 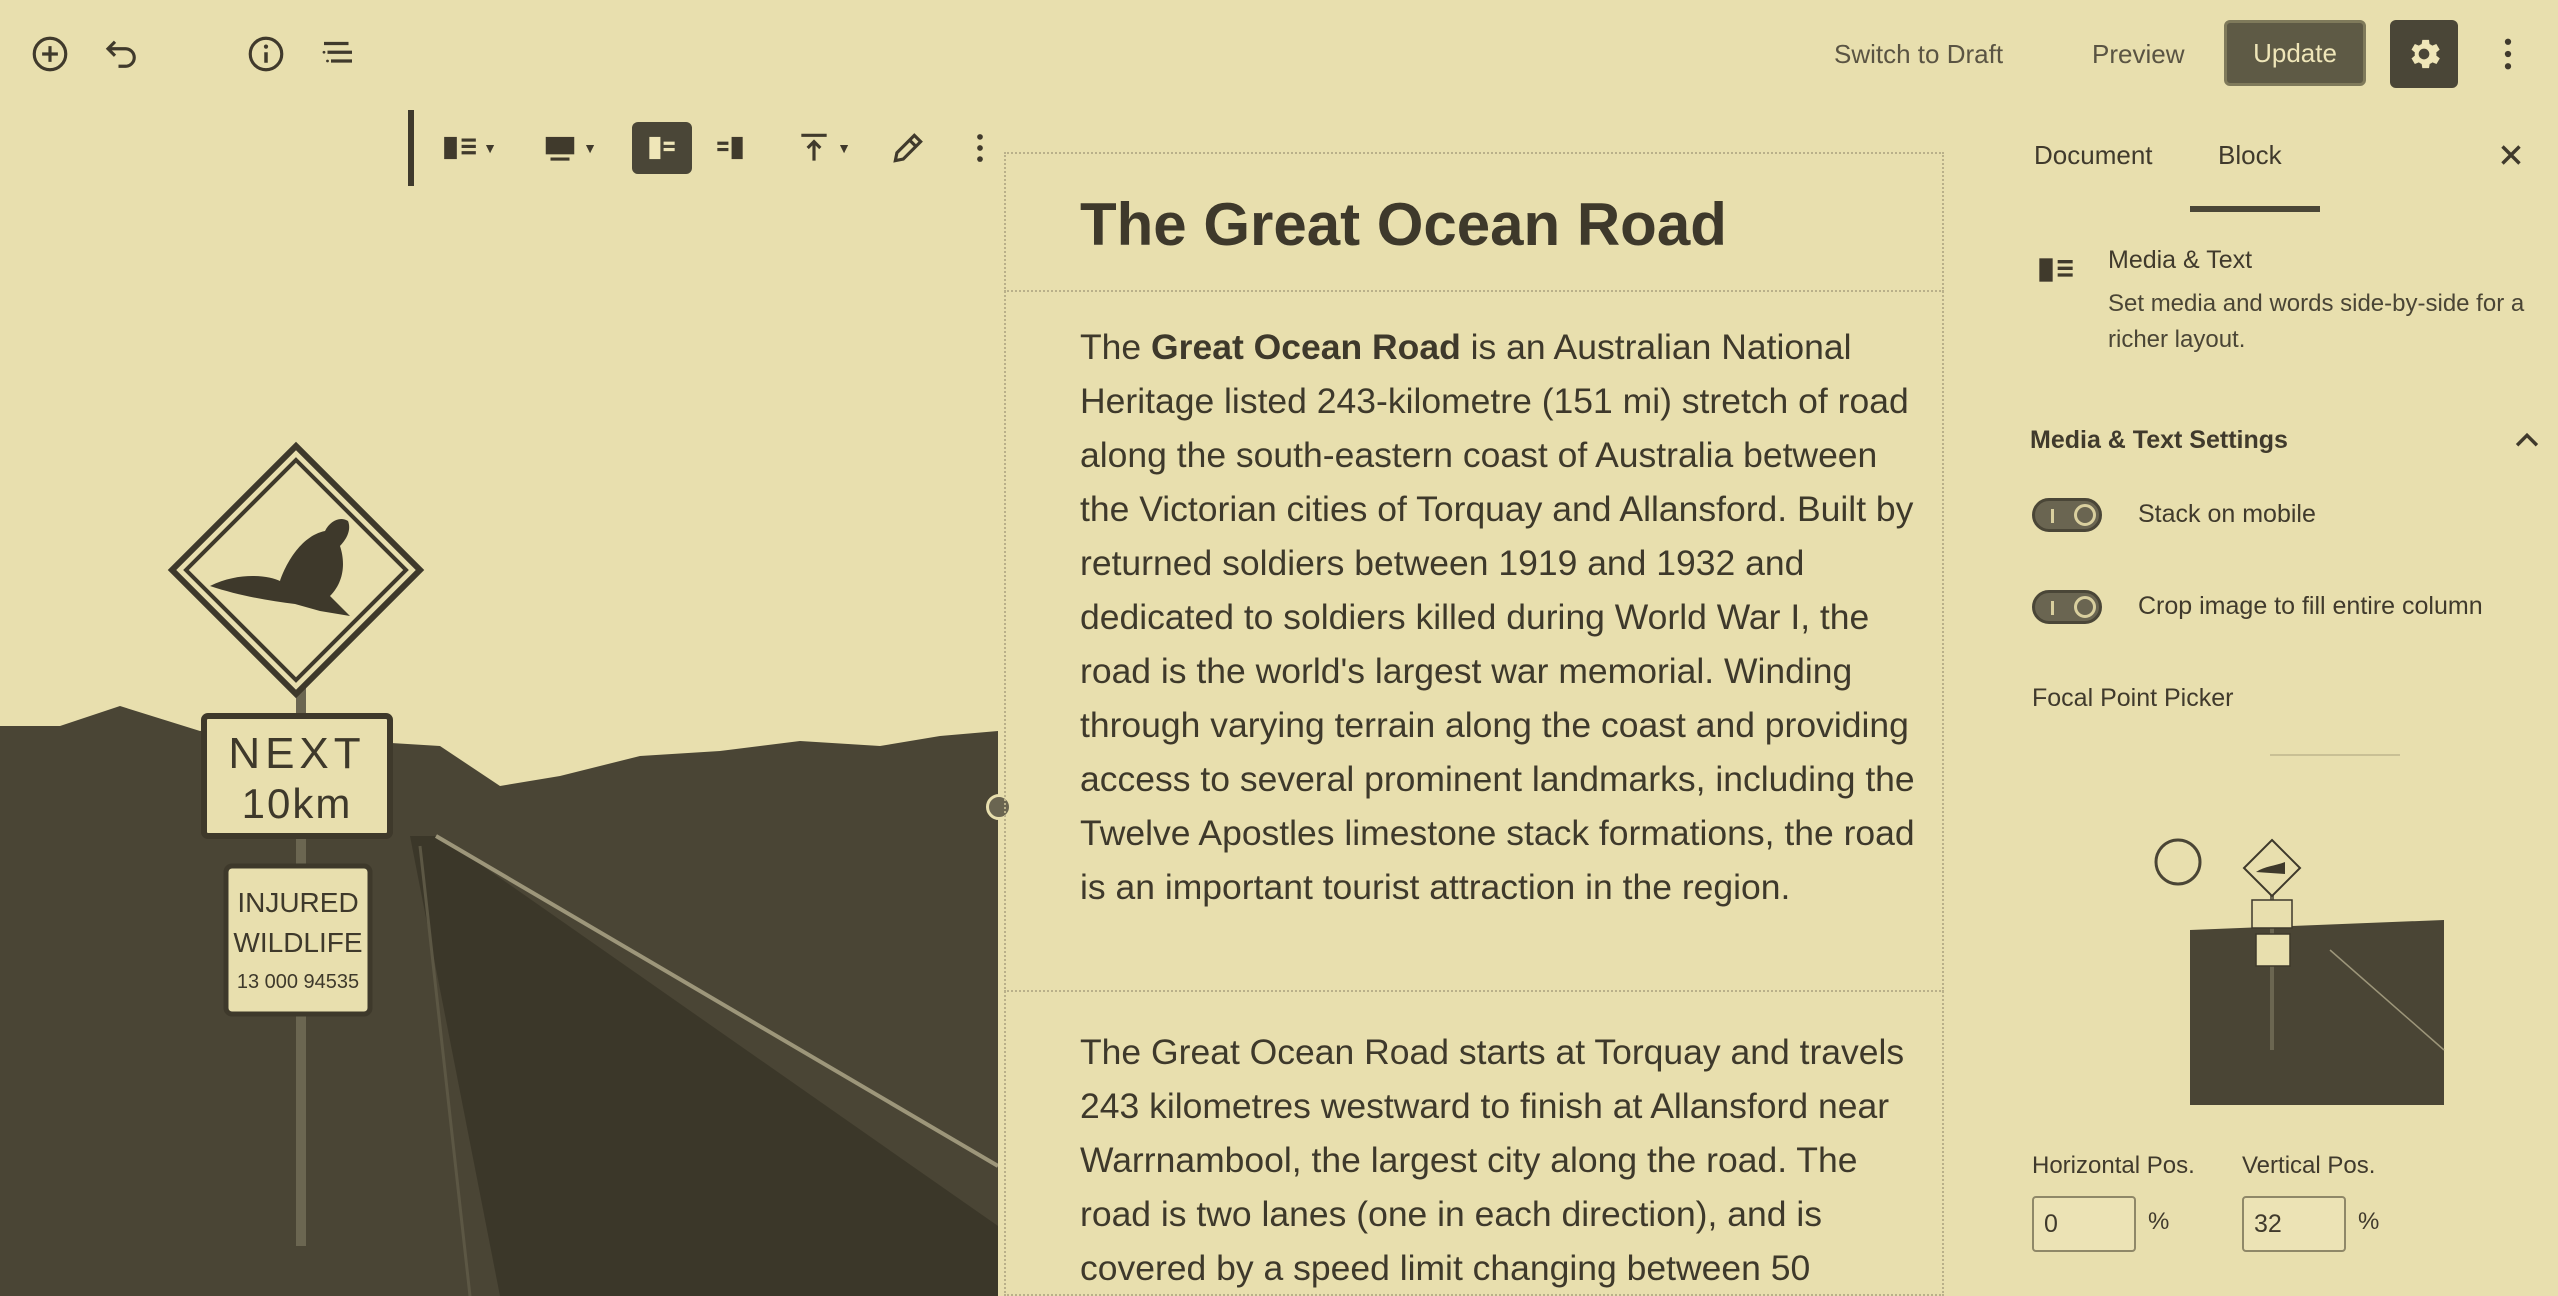 What do you see at coordinates (1279, 55) in the screenshot?
I see `editor-top-bar: Switch to Draft Preview Update` at bounding box center [1279, 55].